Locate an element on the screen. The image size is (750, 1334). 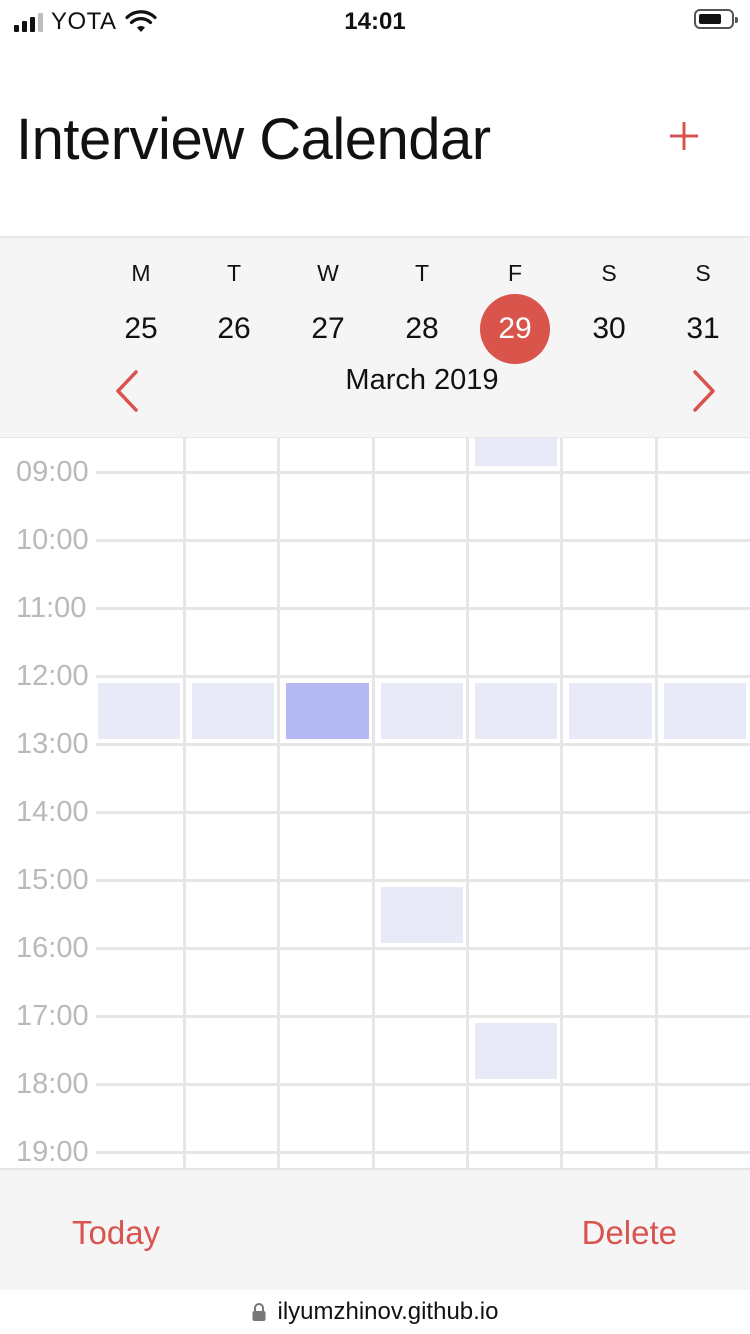
day-number: 26 is located at coordinates (234, 329).